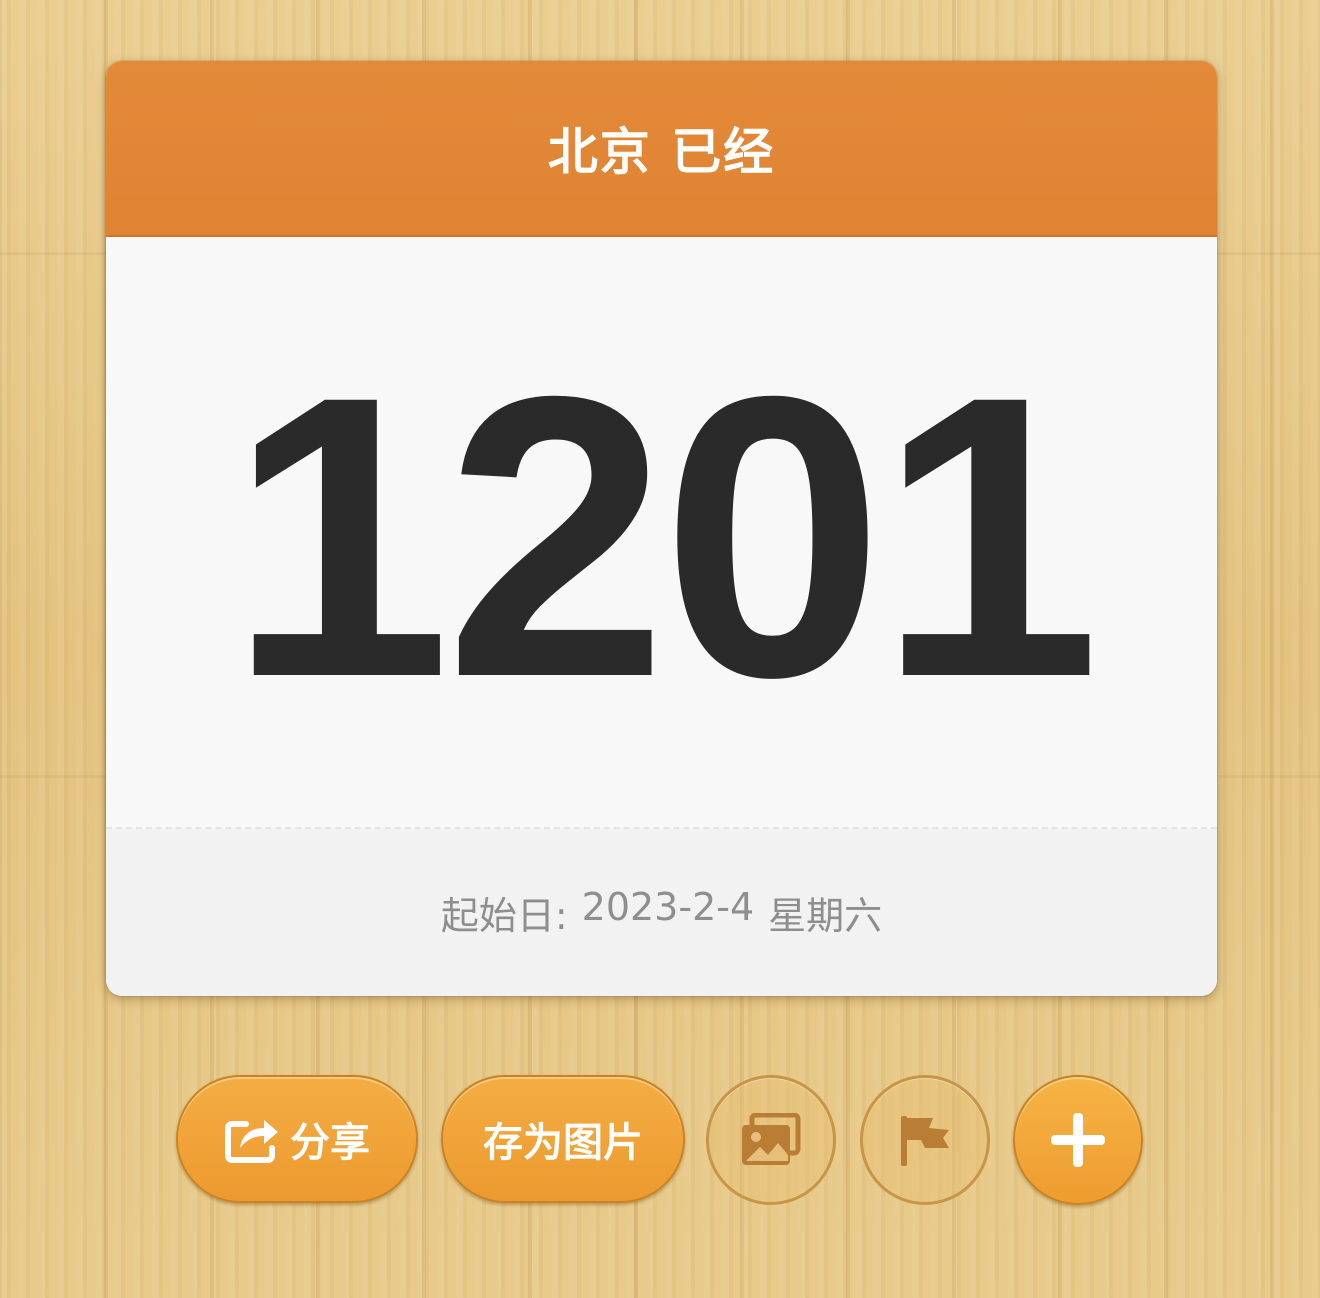 The image size is (1320, 1298). I want to click on start-date-line: 起始日: 2023-2-4 星期六, so click(661, 912).